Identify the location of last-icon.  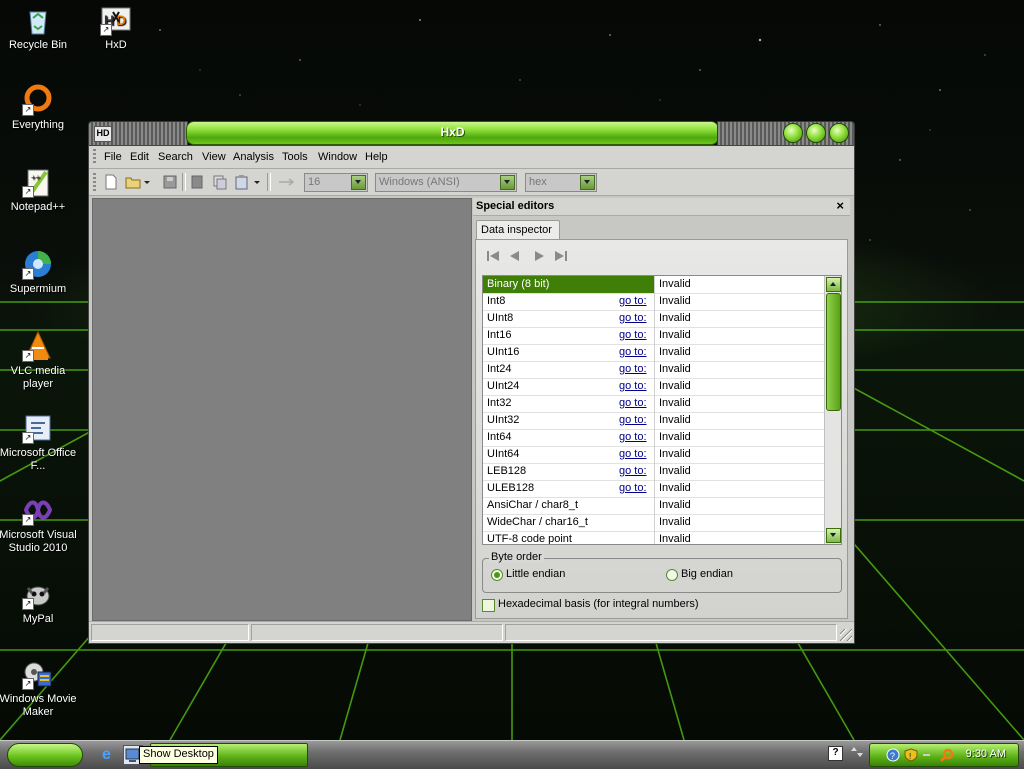
(561, 256).